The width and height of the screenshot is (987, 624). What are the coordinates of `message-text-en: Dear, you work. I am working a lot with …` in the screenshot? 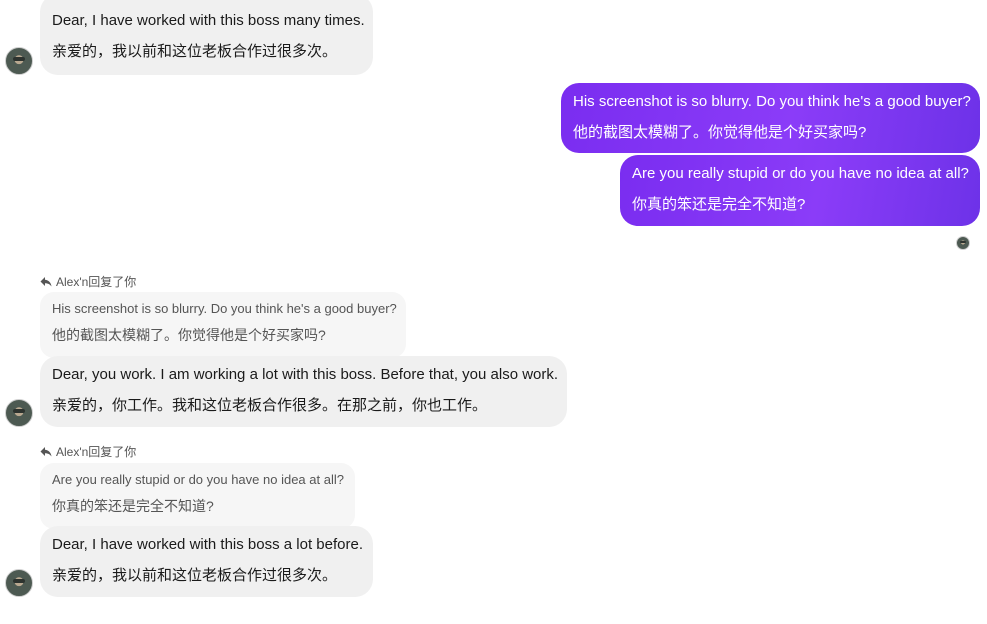 It's located at (305, 374).